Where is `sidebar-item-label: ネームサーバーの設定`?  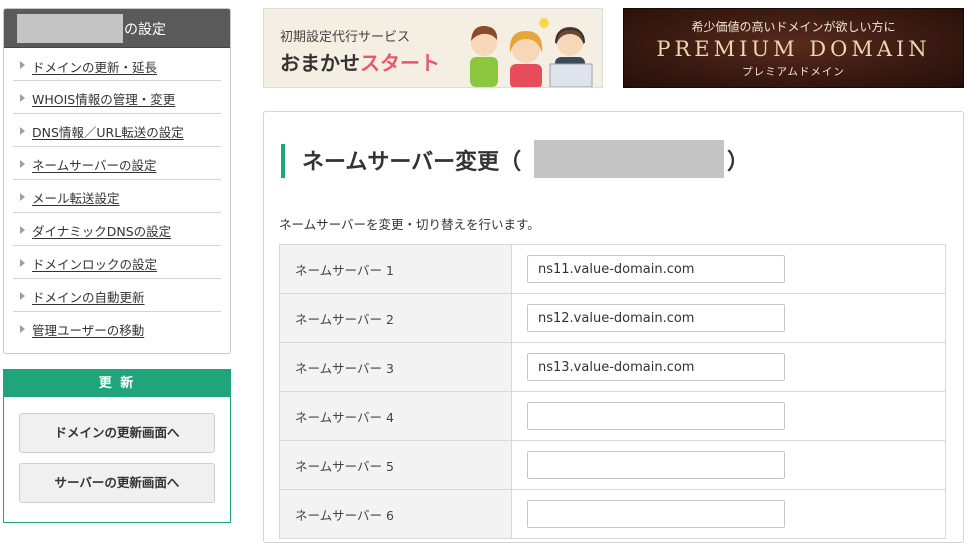
sidebar-item-label: ネームサーバーの設定 is located at coordinates (94, 164).